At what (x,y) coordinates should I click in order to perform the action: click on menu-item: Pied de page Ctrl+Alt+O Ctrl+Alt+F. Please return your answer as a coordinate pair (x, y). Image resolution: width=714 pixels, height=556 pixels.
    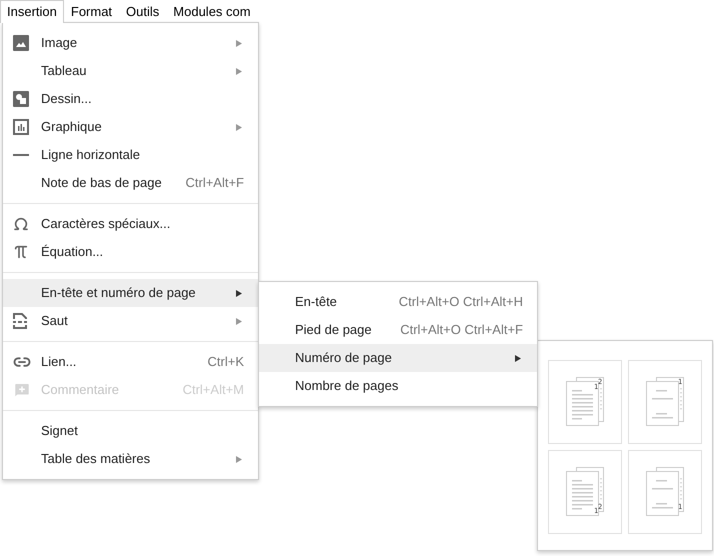
    Looking at the image, I should click on (398, 330).